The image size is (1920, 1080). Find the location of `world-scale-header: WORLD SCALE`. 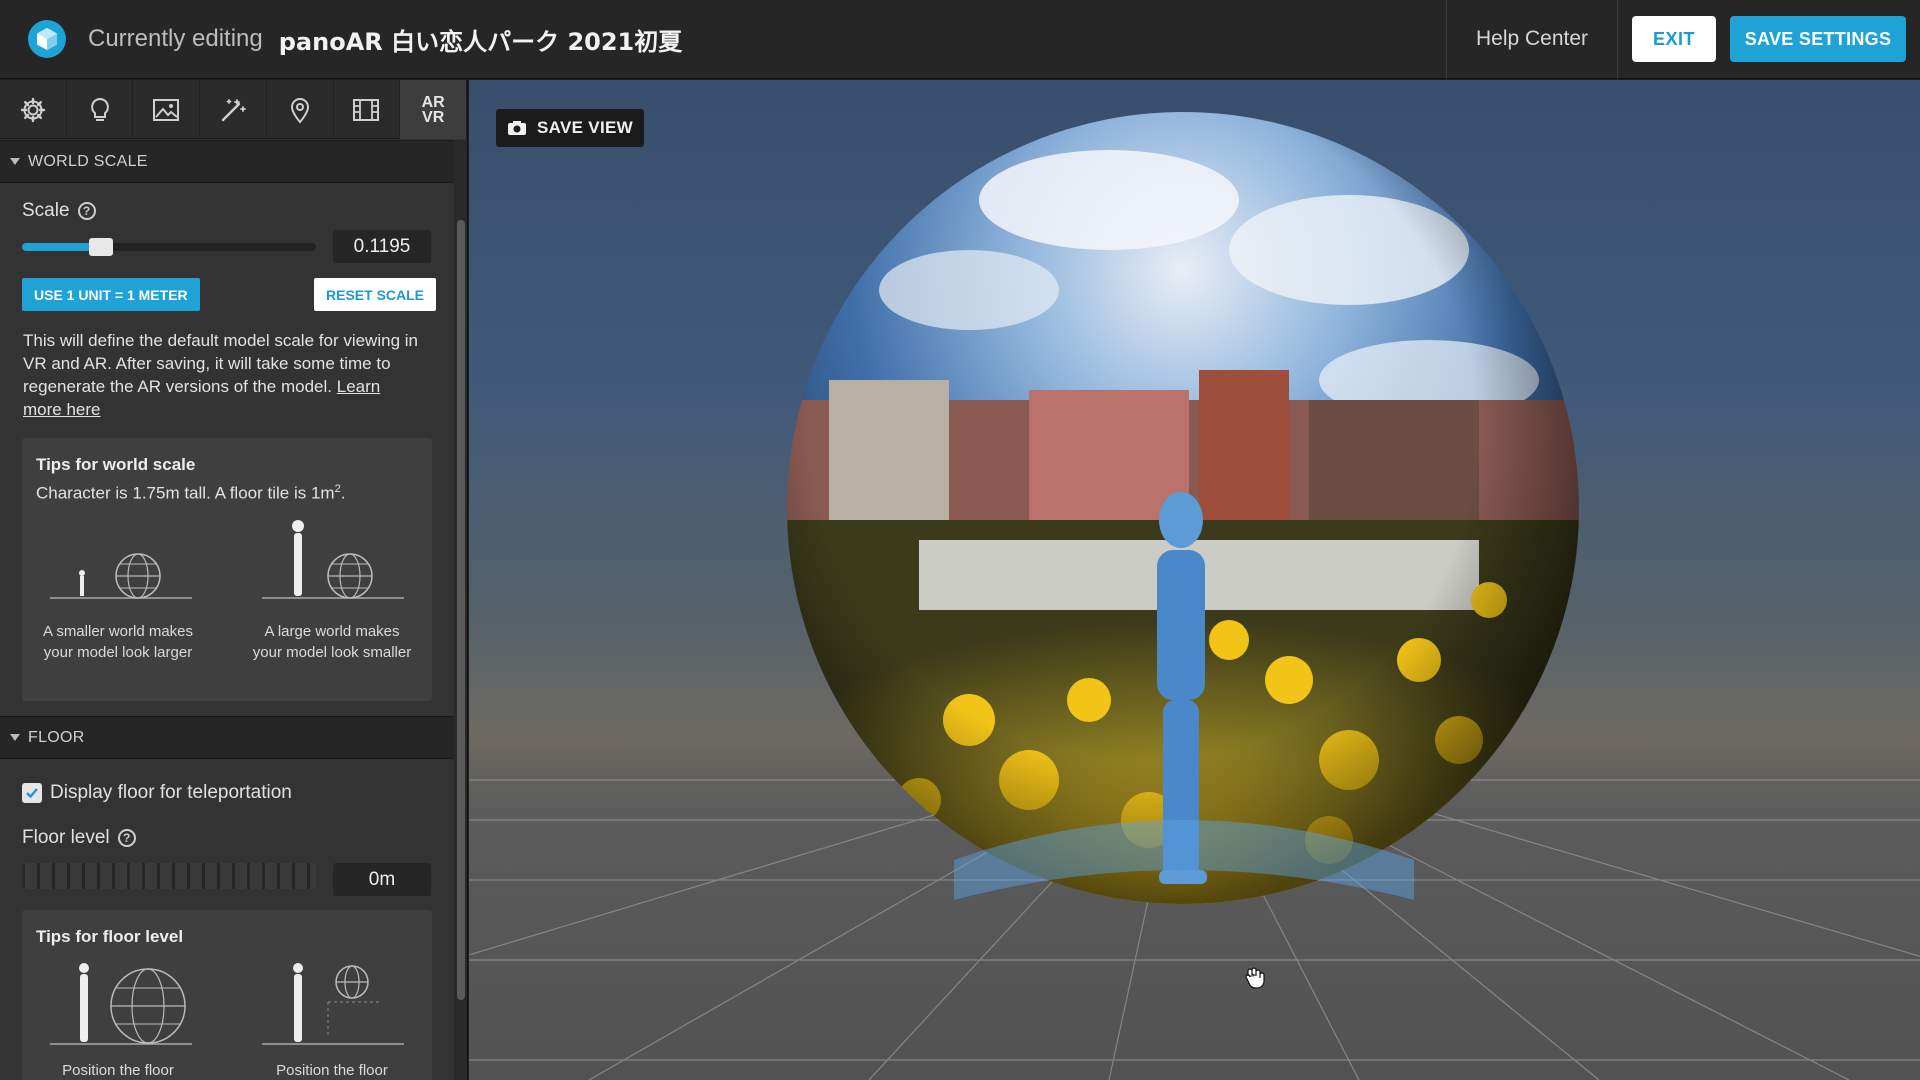

world-scale-header: WORLD SCALE is located at coordinates (227, 161).